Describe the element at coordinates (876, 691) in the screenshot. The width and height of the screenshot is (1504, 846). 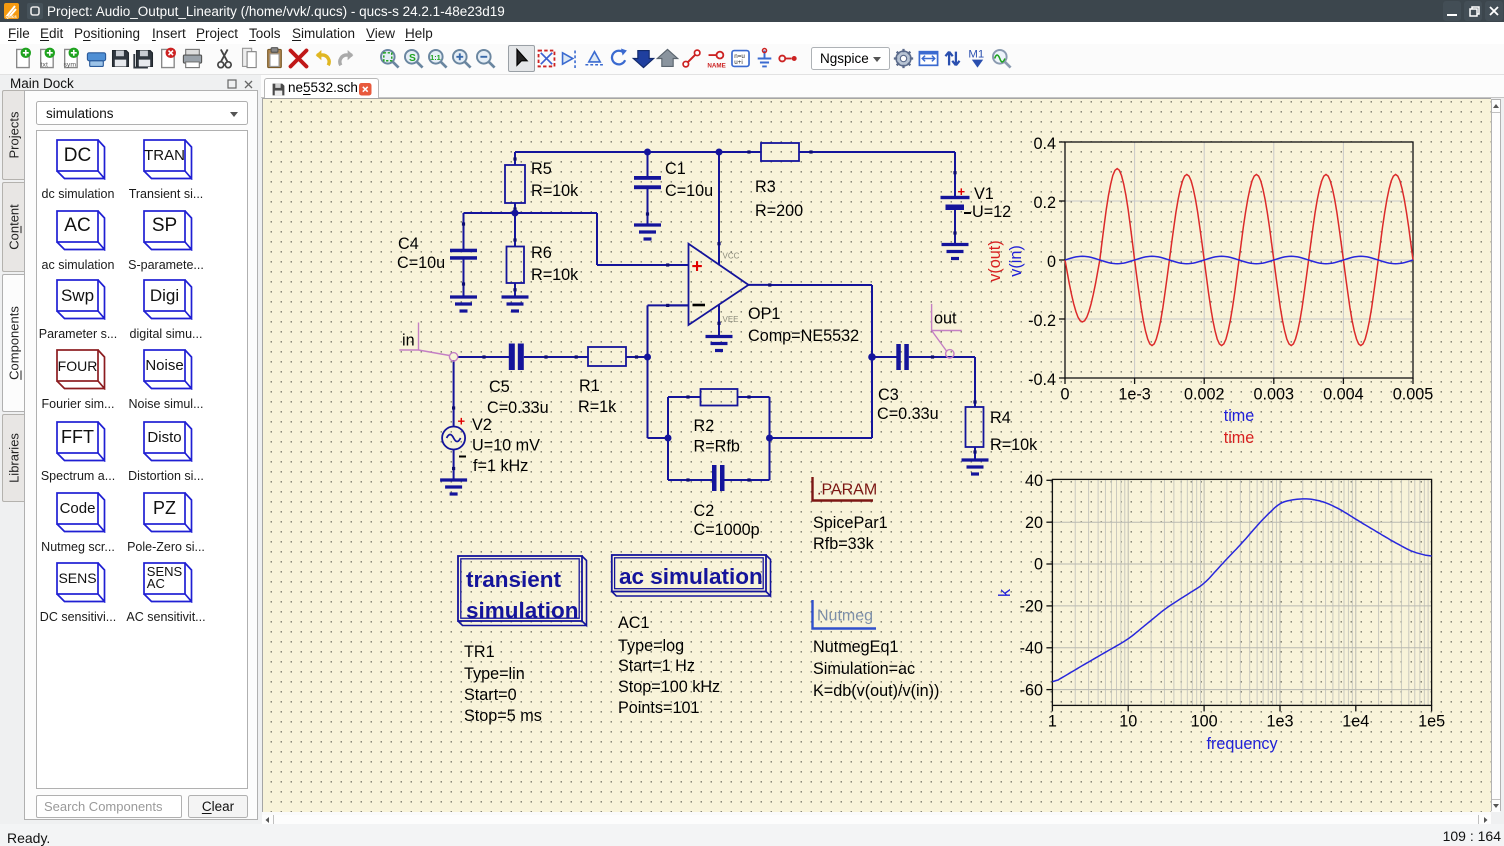
I see `svg-text: K=db(v(out)/v(in))` at that location.